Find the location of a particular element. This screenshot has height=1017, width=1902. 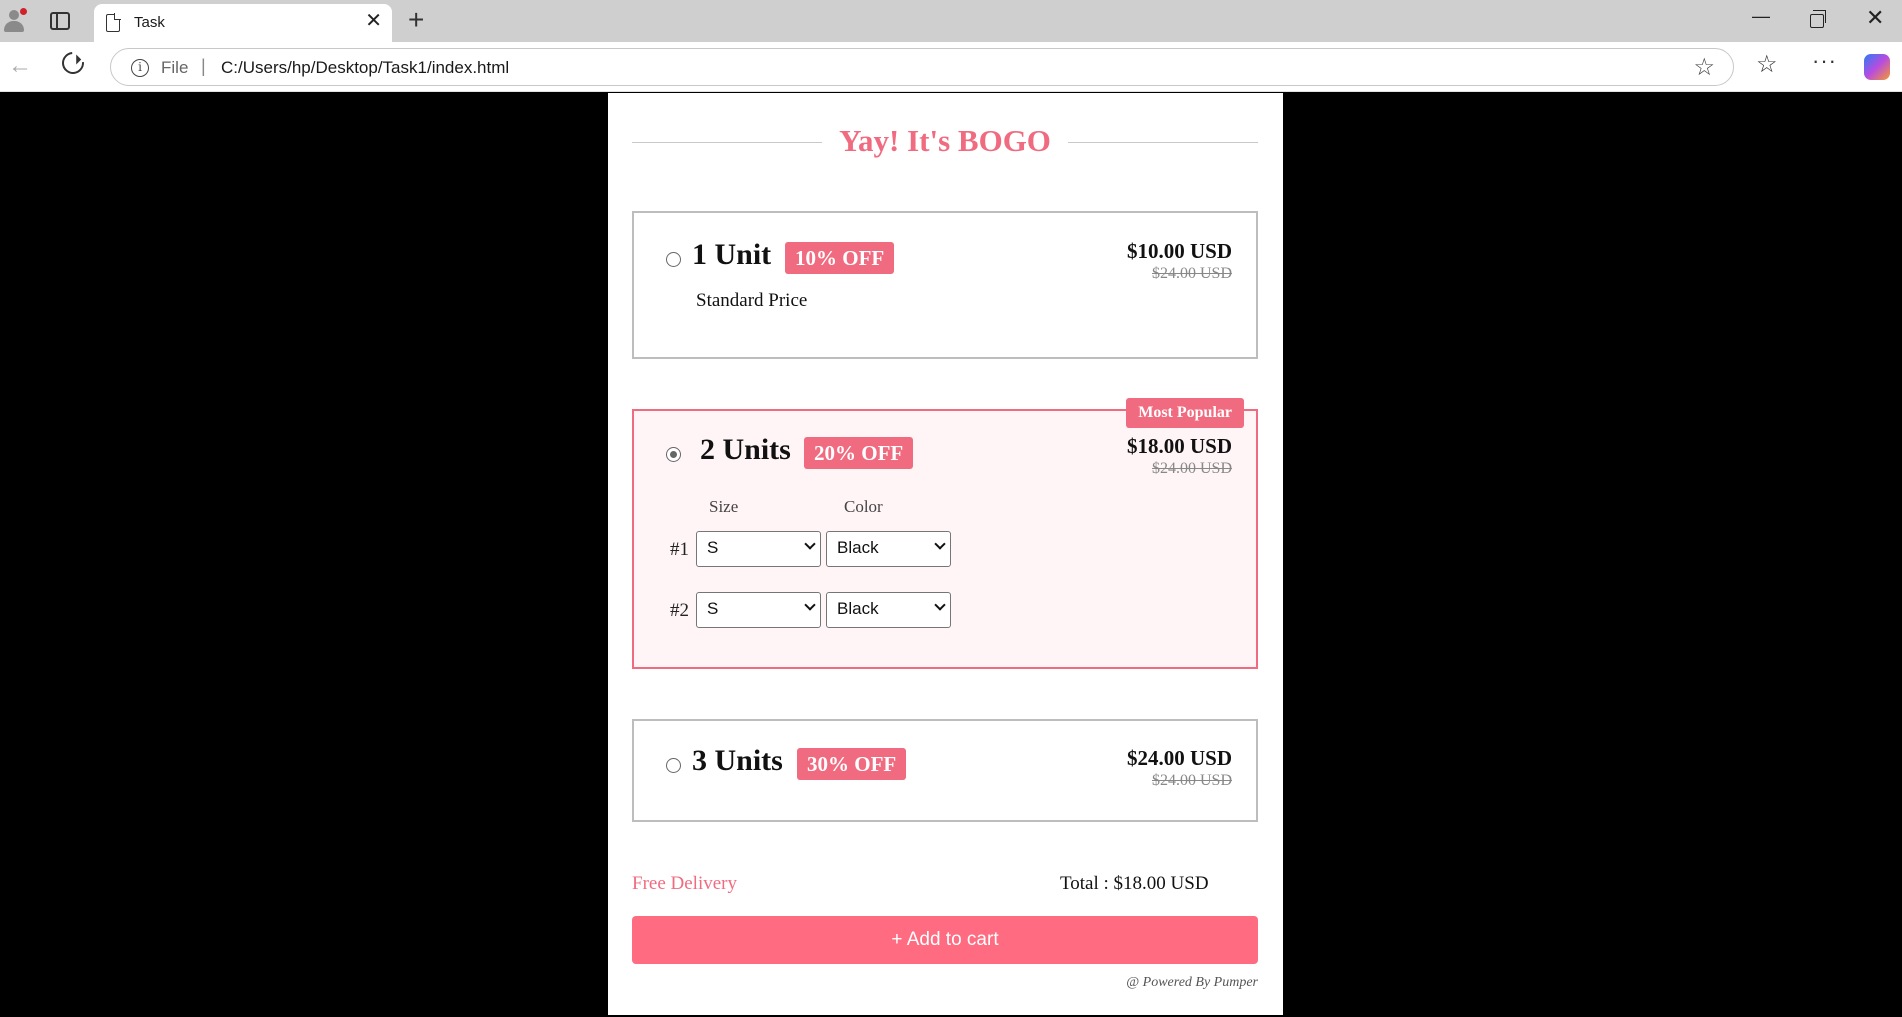

add-to-cart-button: + Add to cart is located at coordinates (945, 940).